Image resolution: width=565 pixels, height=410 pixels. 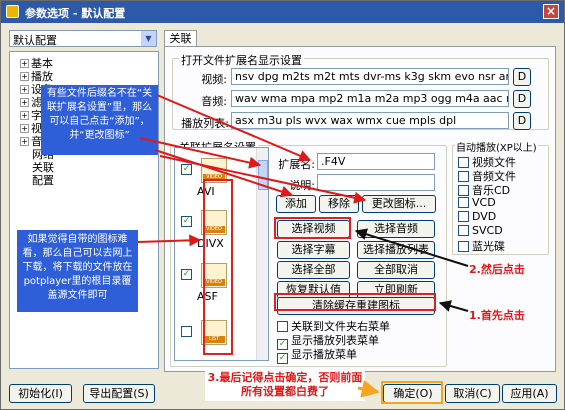 What do you see at coordinates (488, 246) in the screenshot?
I see `option-label: 蓝光碟` at bounding box center [488, 246].